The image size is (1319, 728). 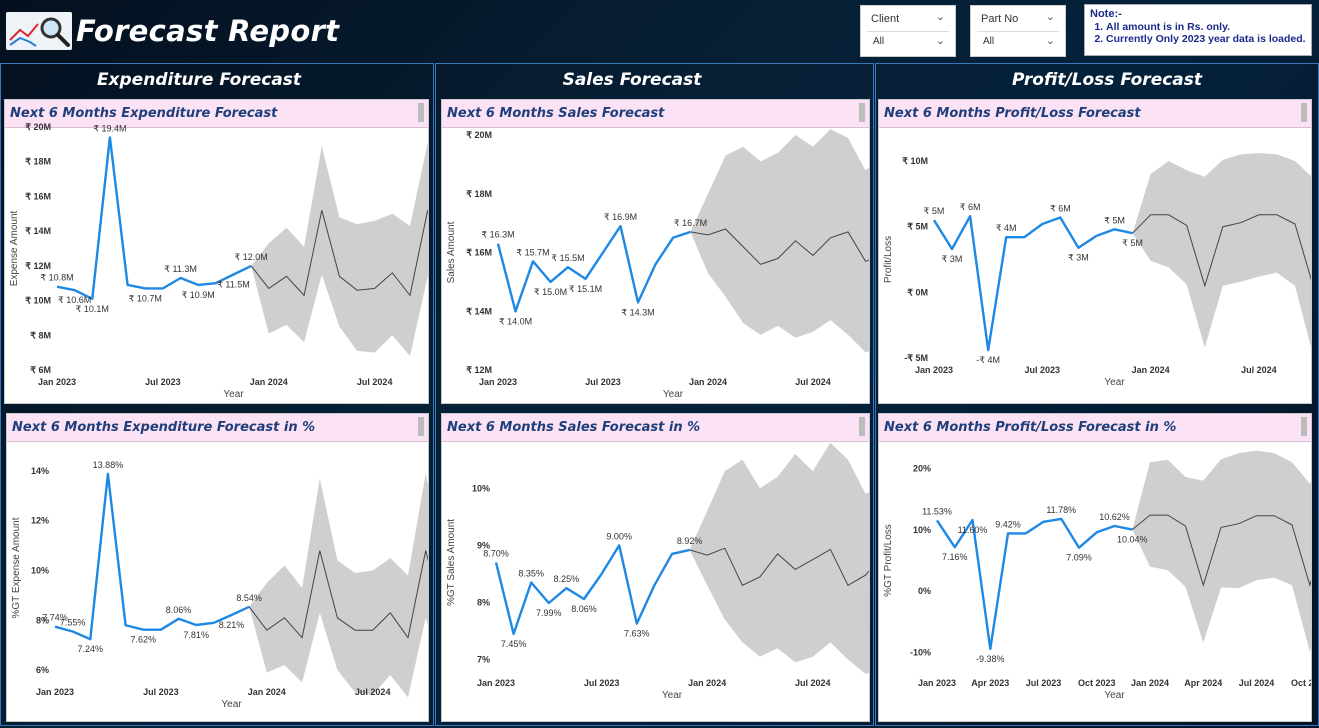 What do you see at coordinates (1107, 80) in the screenshot?
I see `section-title-profit: Profit/Loss Forecast` at bounding box center [1107, 80].